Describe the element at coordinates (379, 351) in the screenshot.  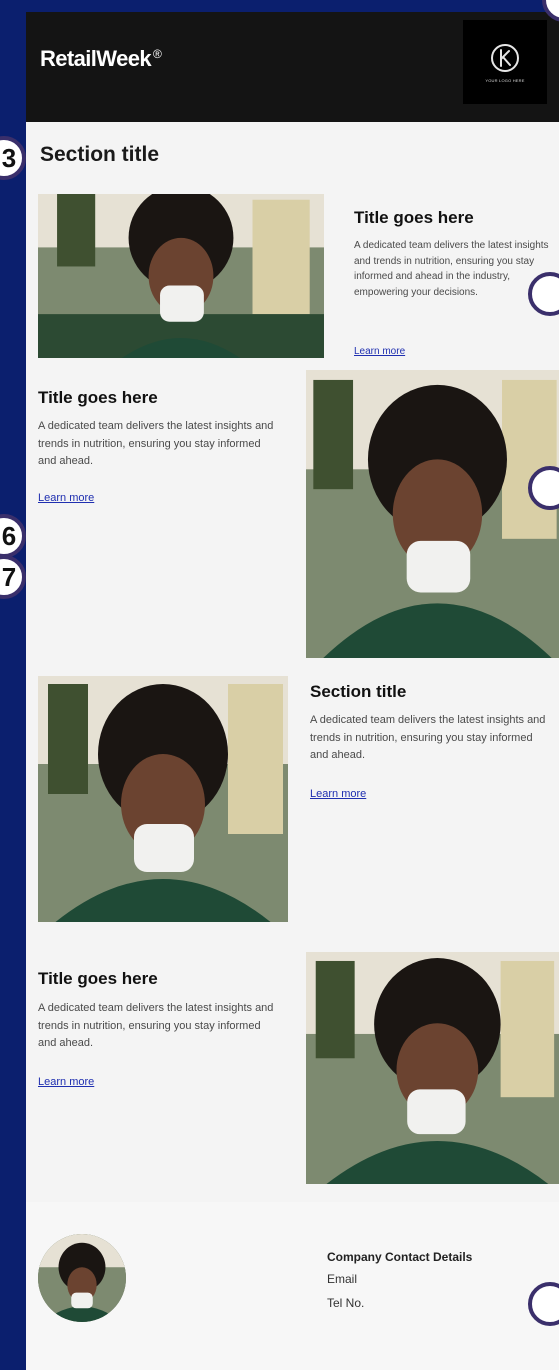
I see `block-1-learn-more-link: Learn more` at that location.